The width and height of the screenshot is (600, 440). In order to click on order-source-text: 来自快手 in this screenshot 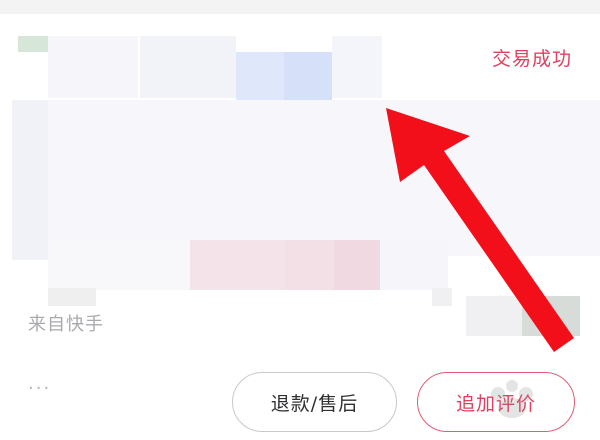, I will do `click(66, 324)`.